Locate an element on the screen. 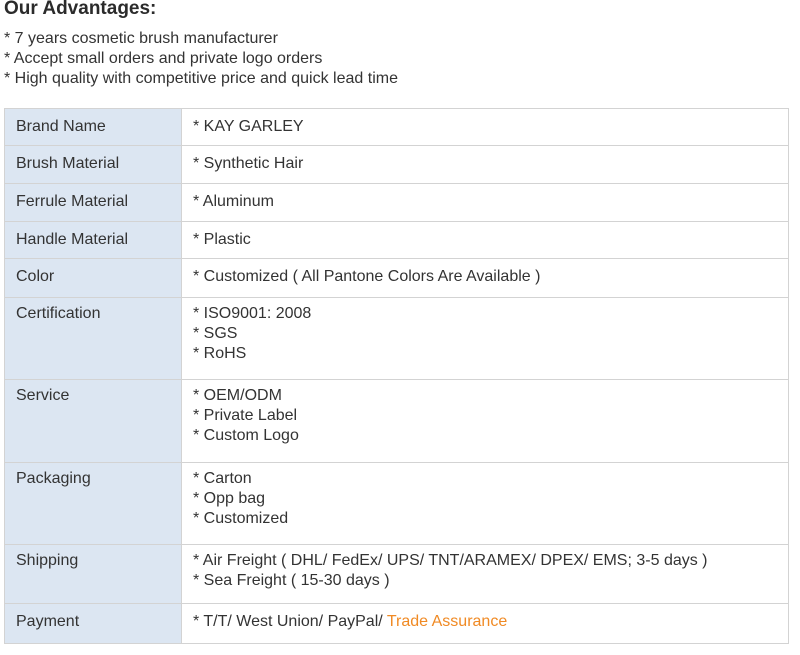  spec-row-handle-material: Handle Material * Plastic is located at coordinates (396, 240).